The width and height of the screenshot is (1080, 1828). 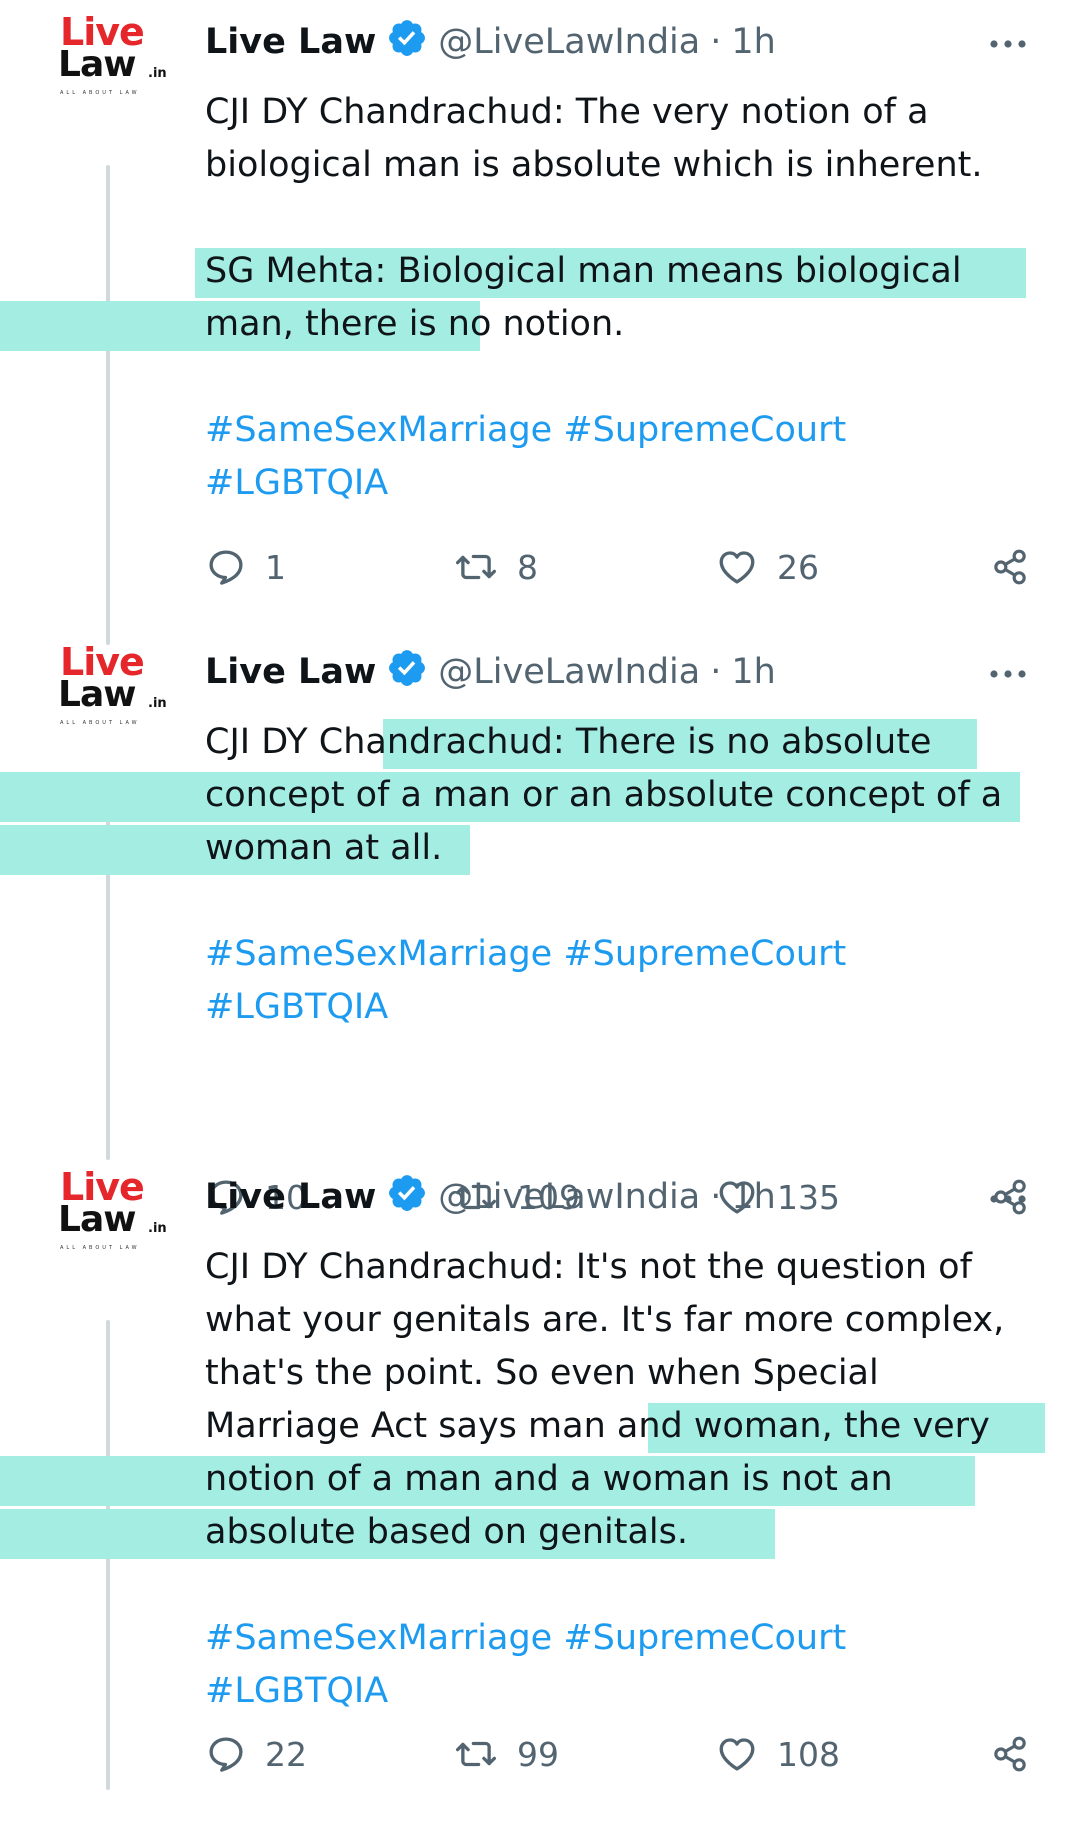 What do you see at coordinates (324, 848) in the screenshot?
I see `highlighted-text: woman at all.` at bounding box center [324, 848].